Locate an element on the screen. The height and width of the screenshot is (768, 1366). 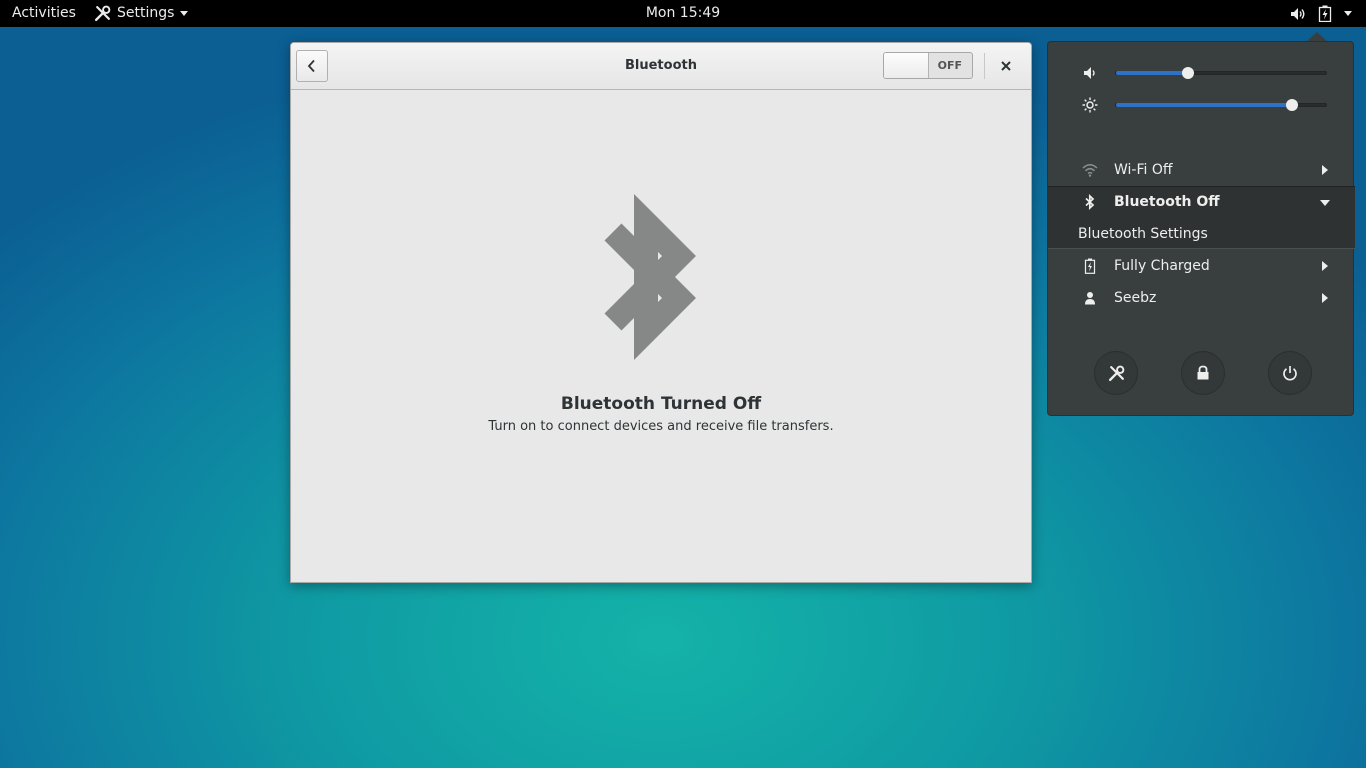
bluetooth-toggle: OFF is located at coordinates (928, 65).